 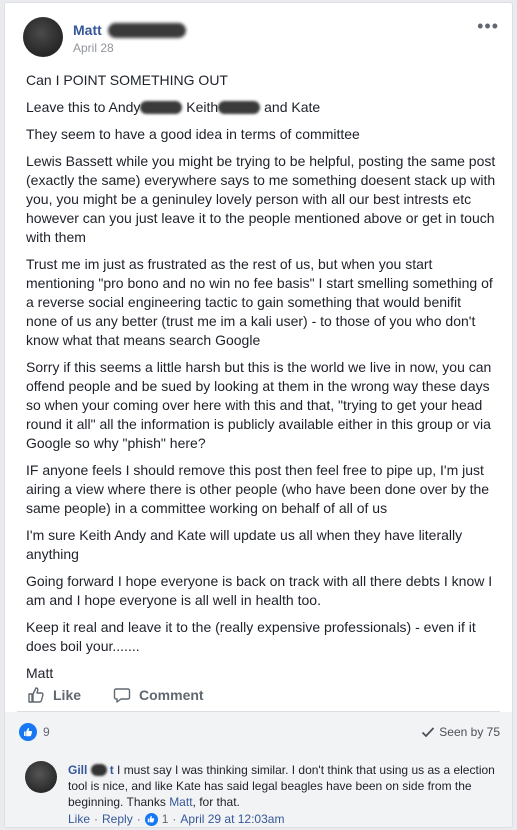 I want to click on post-date: April 28, so click(x=93, y=48).